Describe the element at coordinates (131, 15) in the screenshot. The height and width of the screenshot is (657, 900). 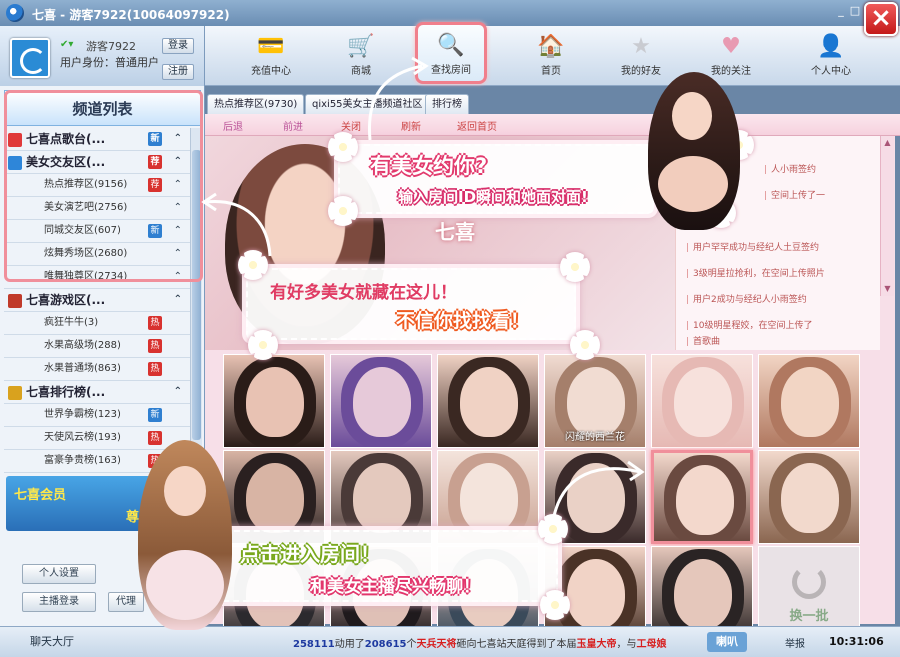
I see `window-title: 七喜 - 游客7922(10064097922)` at that location.